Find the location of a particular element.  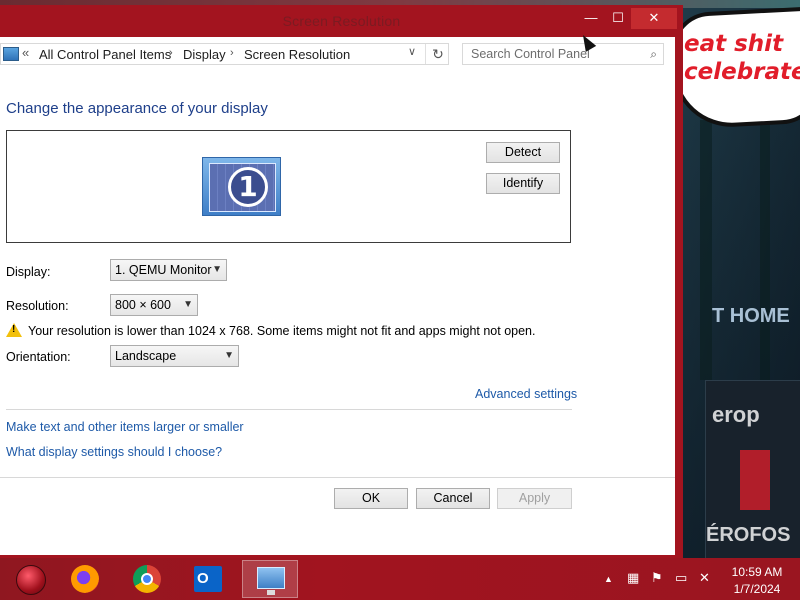

refresh-icon: ↻ is located at coordinates (437, 54).